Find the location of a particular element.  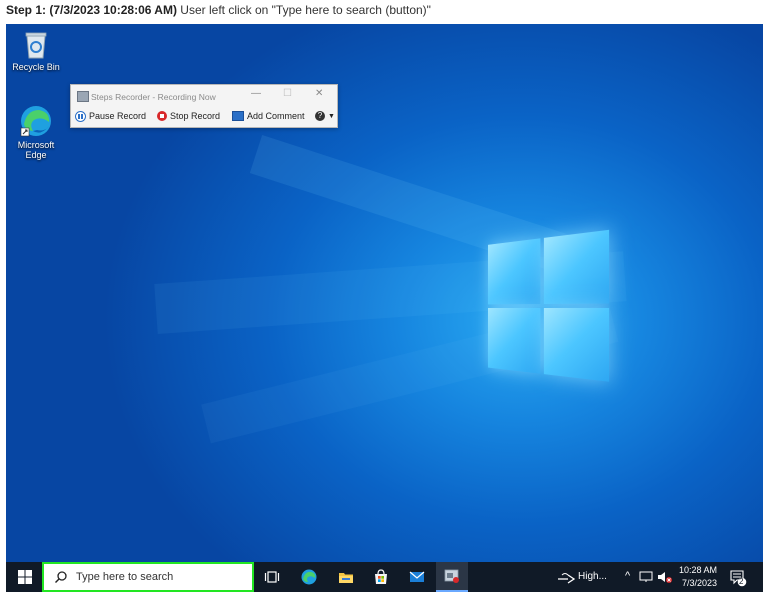

clock-date: 7/3/2023 is located at coordinates (699, 583).